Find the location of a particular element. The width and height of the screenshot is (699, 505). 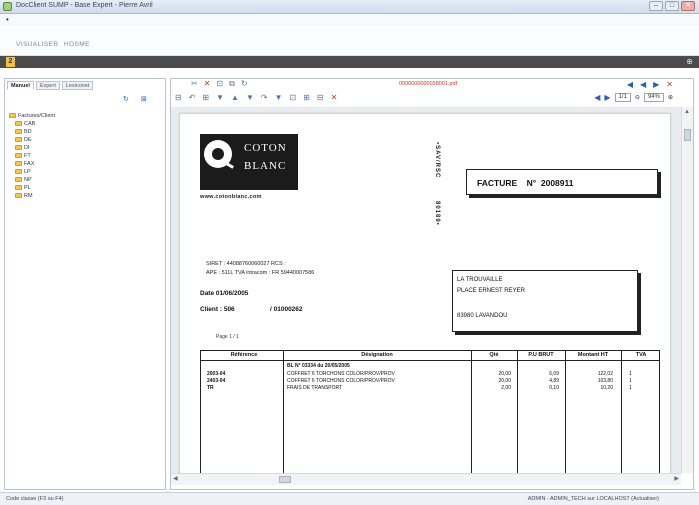

scroll-right-icon: ▶ is located at coordinates (676, 478).